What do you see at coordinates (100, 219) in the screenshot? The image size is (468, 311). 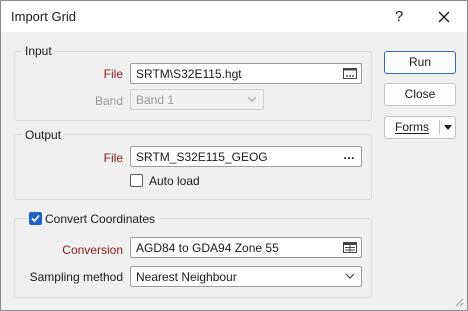 I see `convert-coordinates-label: Convert Coordinates` at bounding box center [100, 219].